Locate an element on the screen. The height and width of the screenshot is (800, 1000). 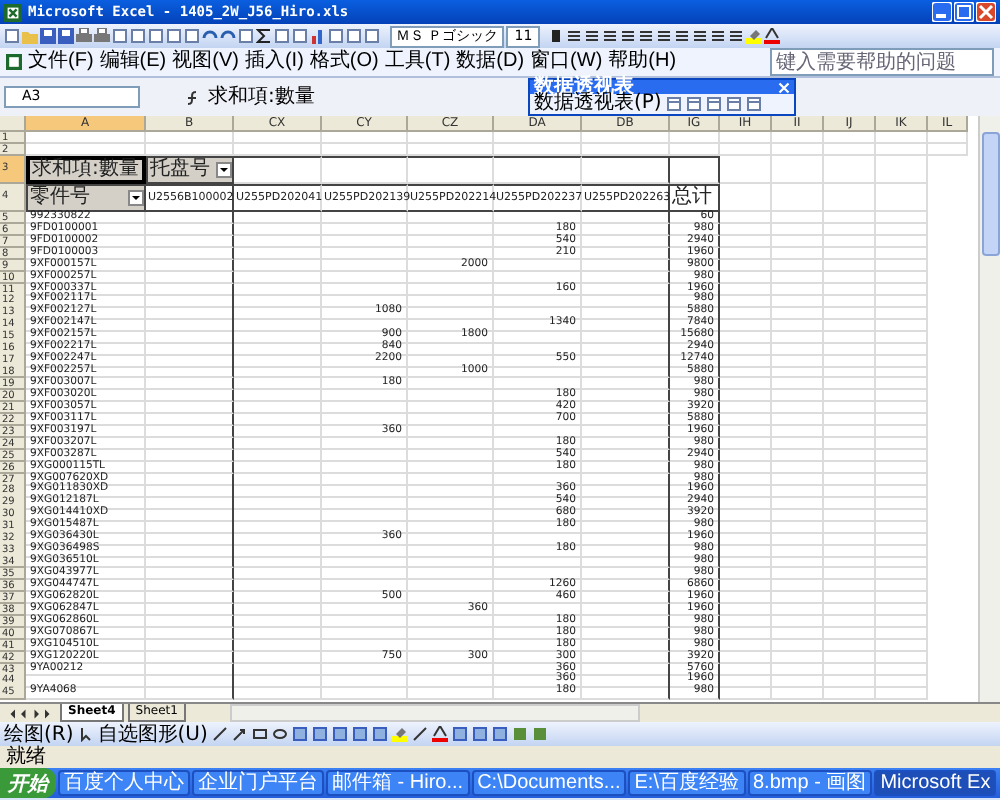
close-button is located at coordinates (986, 12).